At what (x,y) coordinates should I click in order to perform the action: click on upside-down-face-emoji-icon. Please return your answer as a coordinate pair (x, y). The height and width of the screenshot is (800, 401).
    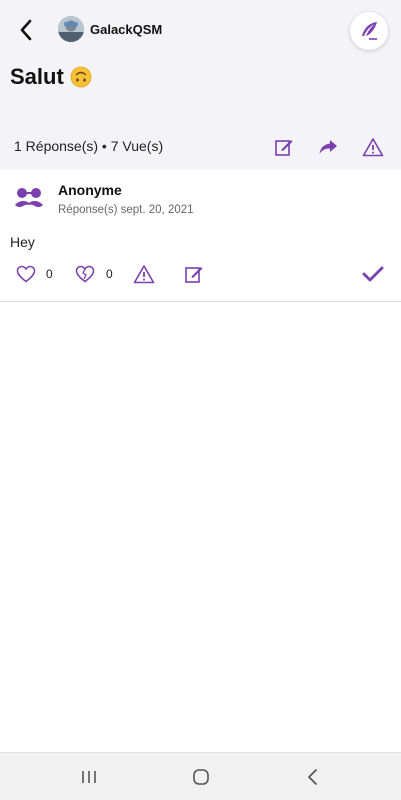
    Looking at the image, I should click on (81, 77).